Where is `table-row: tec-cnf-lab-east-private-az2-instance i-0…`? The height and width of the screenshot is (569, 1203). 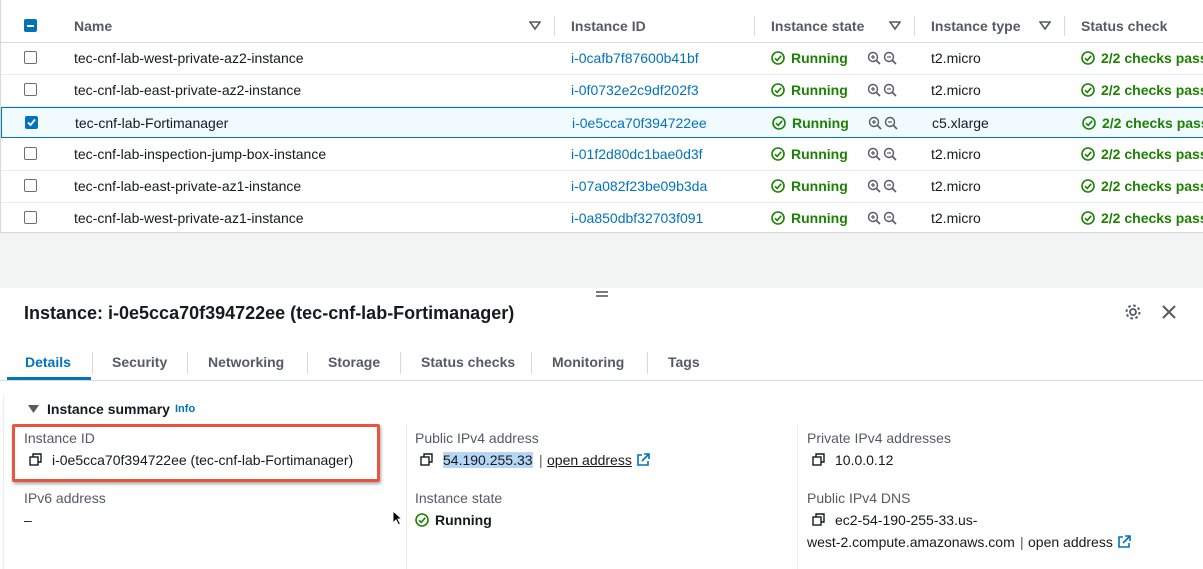
table-row: tec-cnf-lab-east-private-az2-instance i-0… is located at coordinates (602, 91).